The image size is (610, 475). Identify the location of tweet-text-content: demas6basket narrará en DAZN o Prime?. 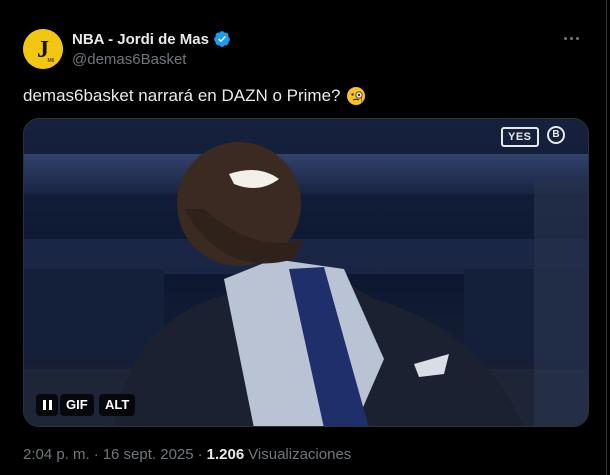
(182, 95).